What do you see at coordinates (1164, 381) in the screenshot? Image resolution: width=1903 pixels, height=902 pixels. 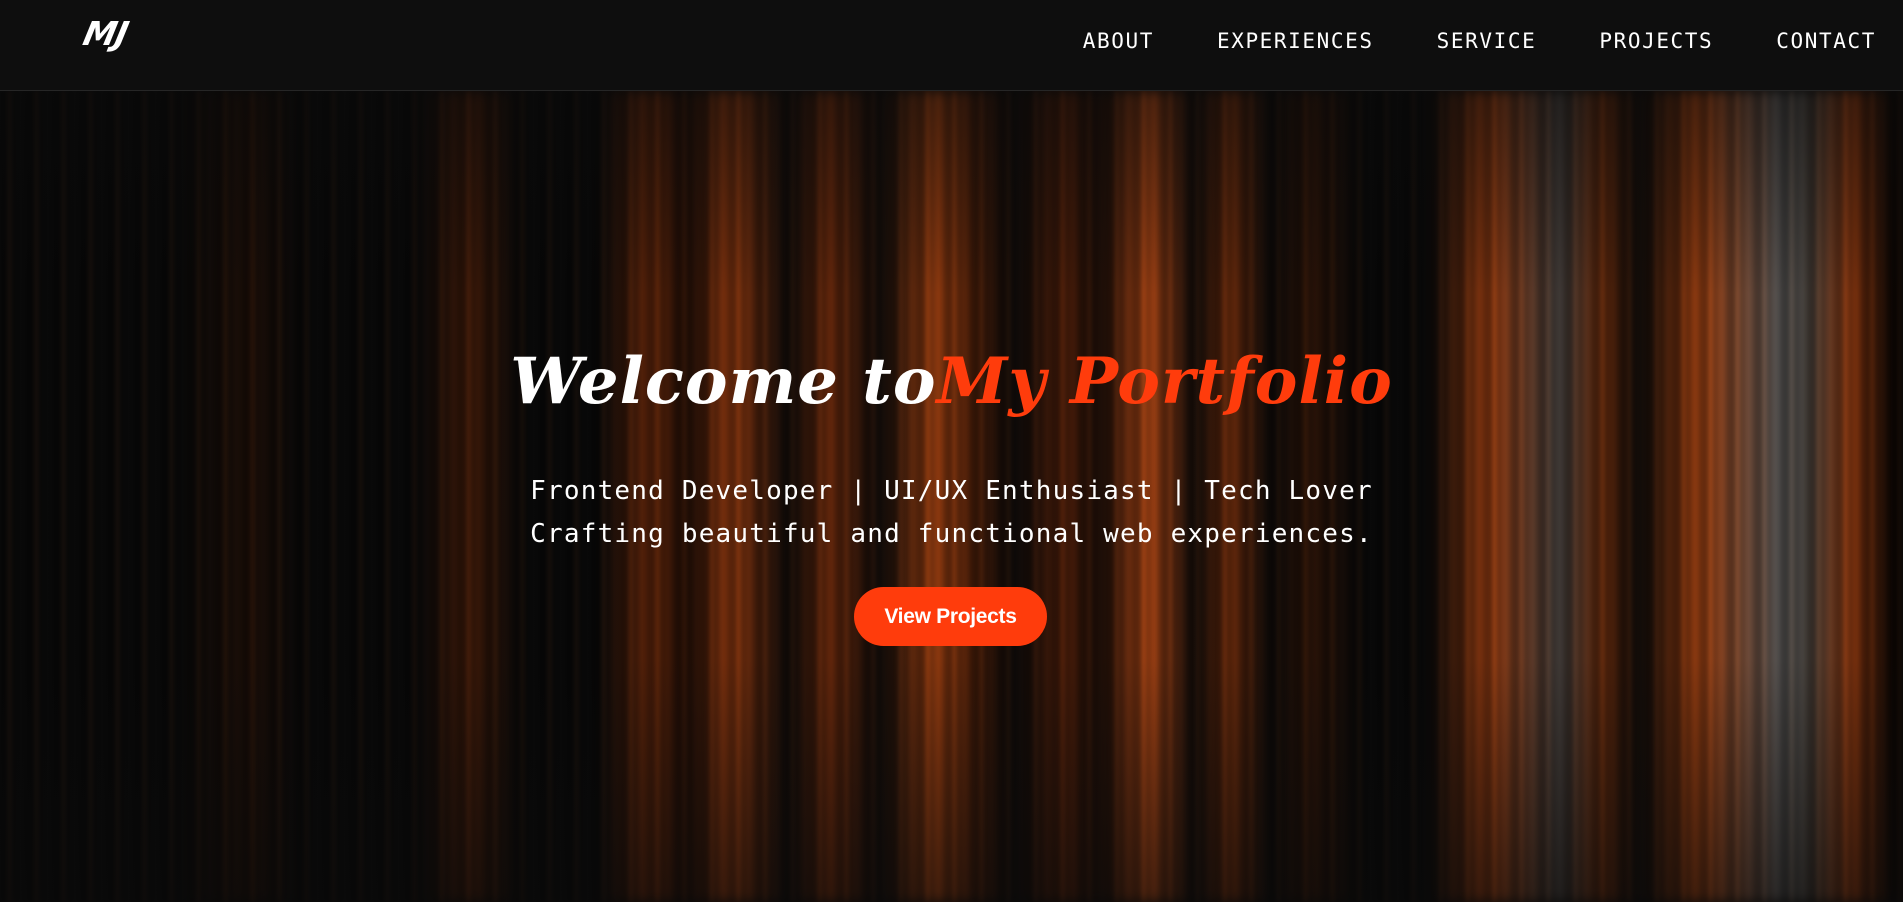 I see `hero-title-portfolio: My Portfolio` at bounding box center [1164, 381].